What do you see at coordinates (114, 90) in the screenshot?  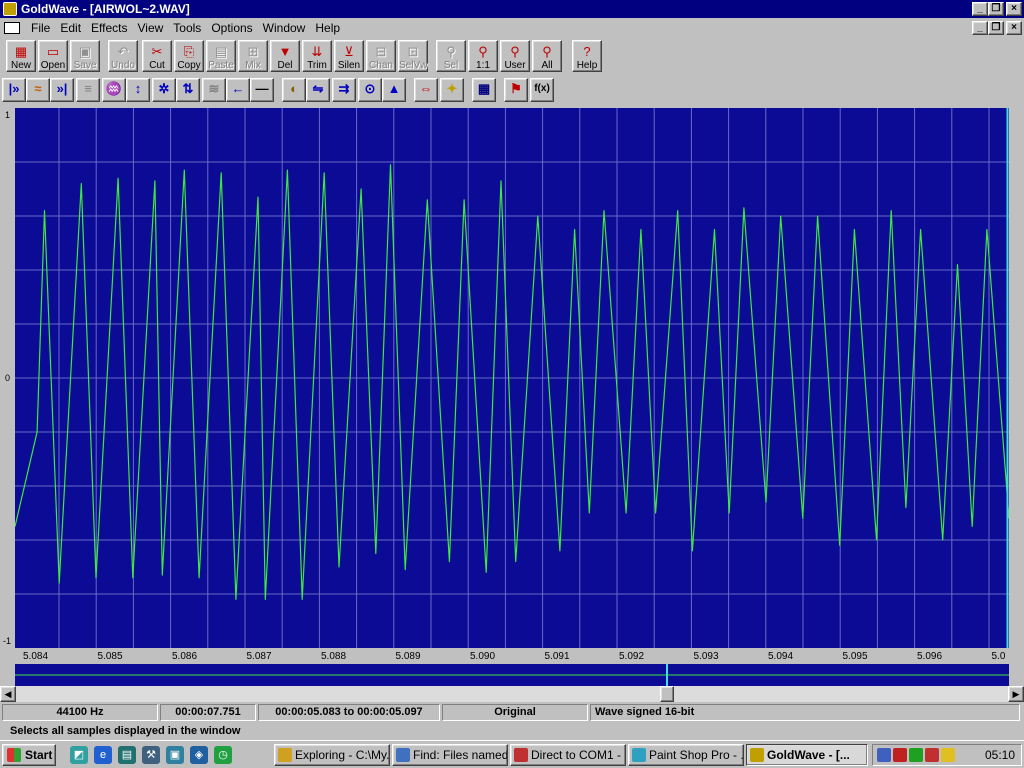 I see `echo-icon: ♒` at bounding box center [114, 90].